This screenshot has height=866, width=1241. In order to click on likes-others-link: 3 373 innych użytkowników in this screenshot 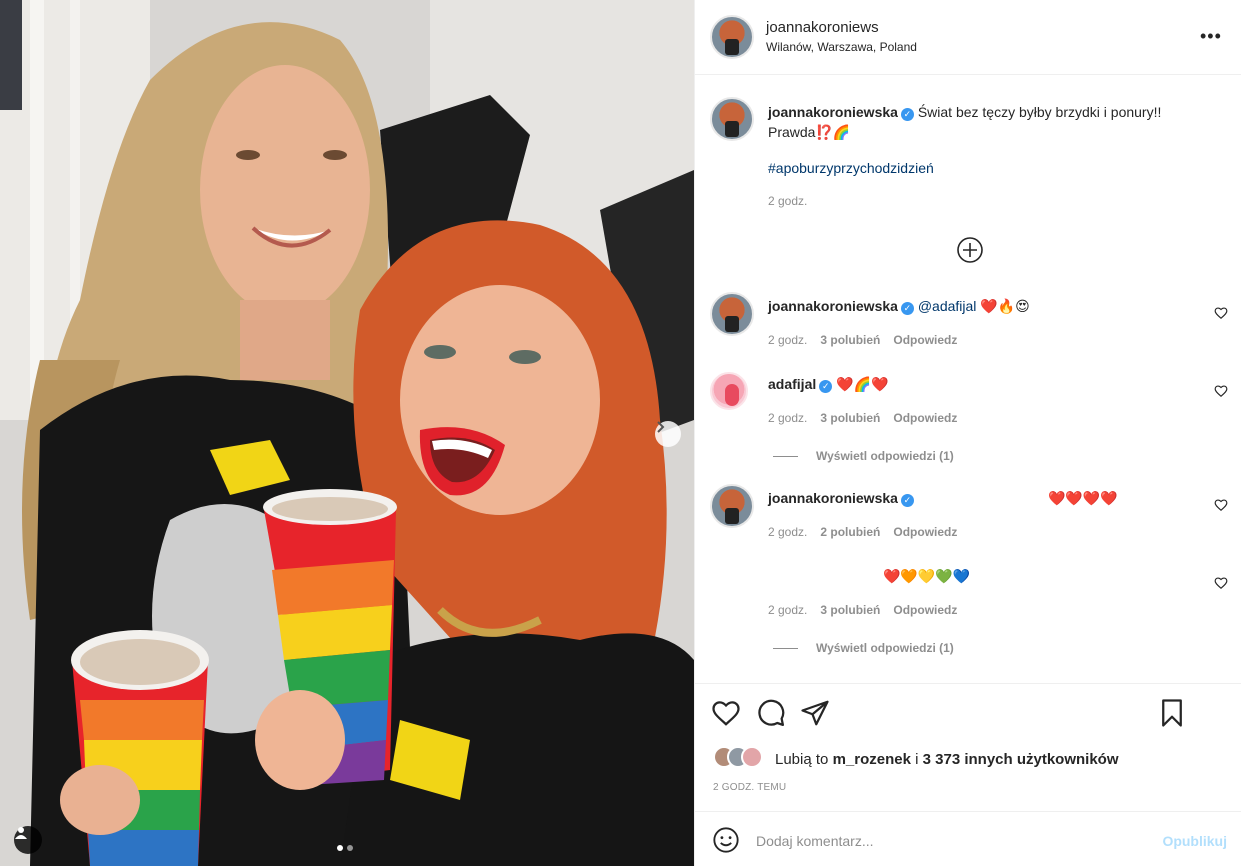, I will do `click(1021, 759)`.